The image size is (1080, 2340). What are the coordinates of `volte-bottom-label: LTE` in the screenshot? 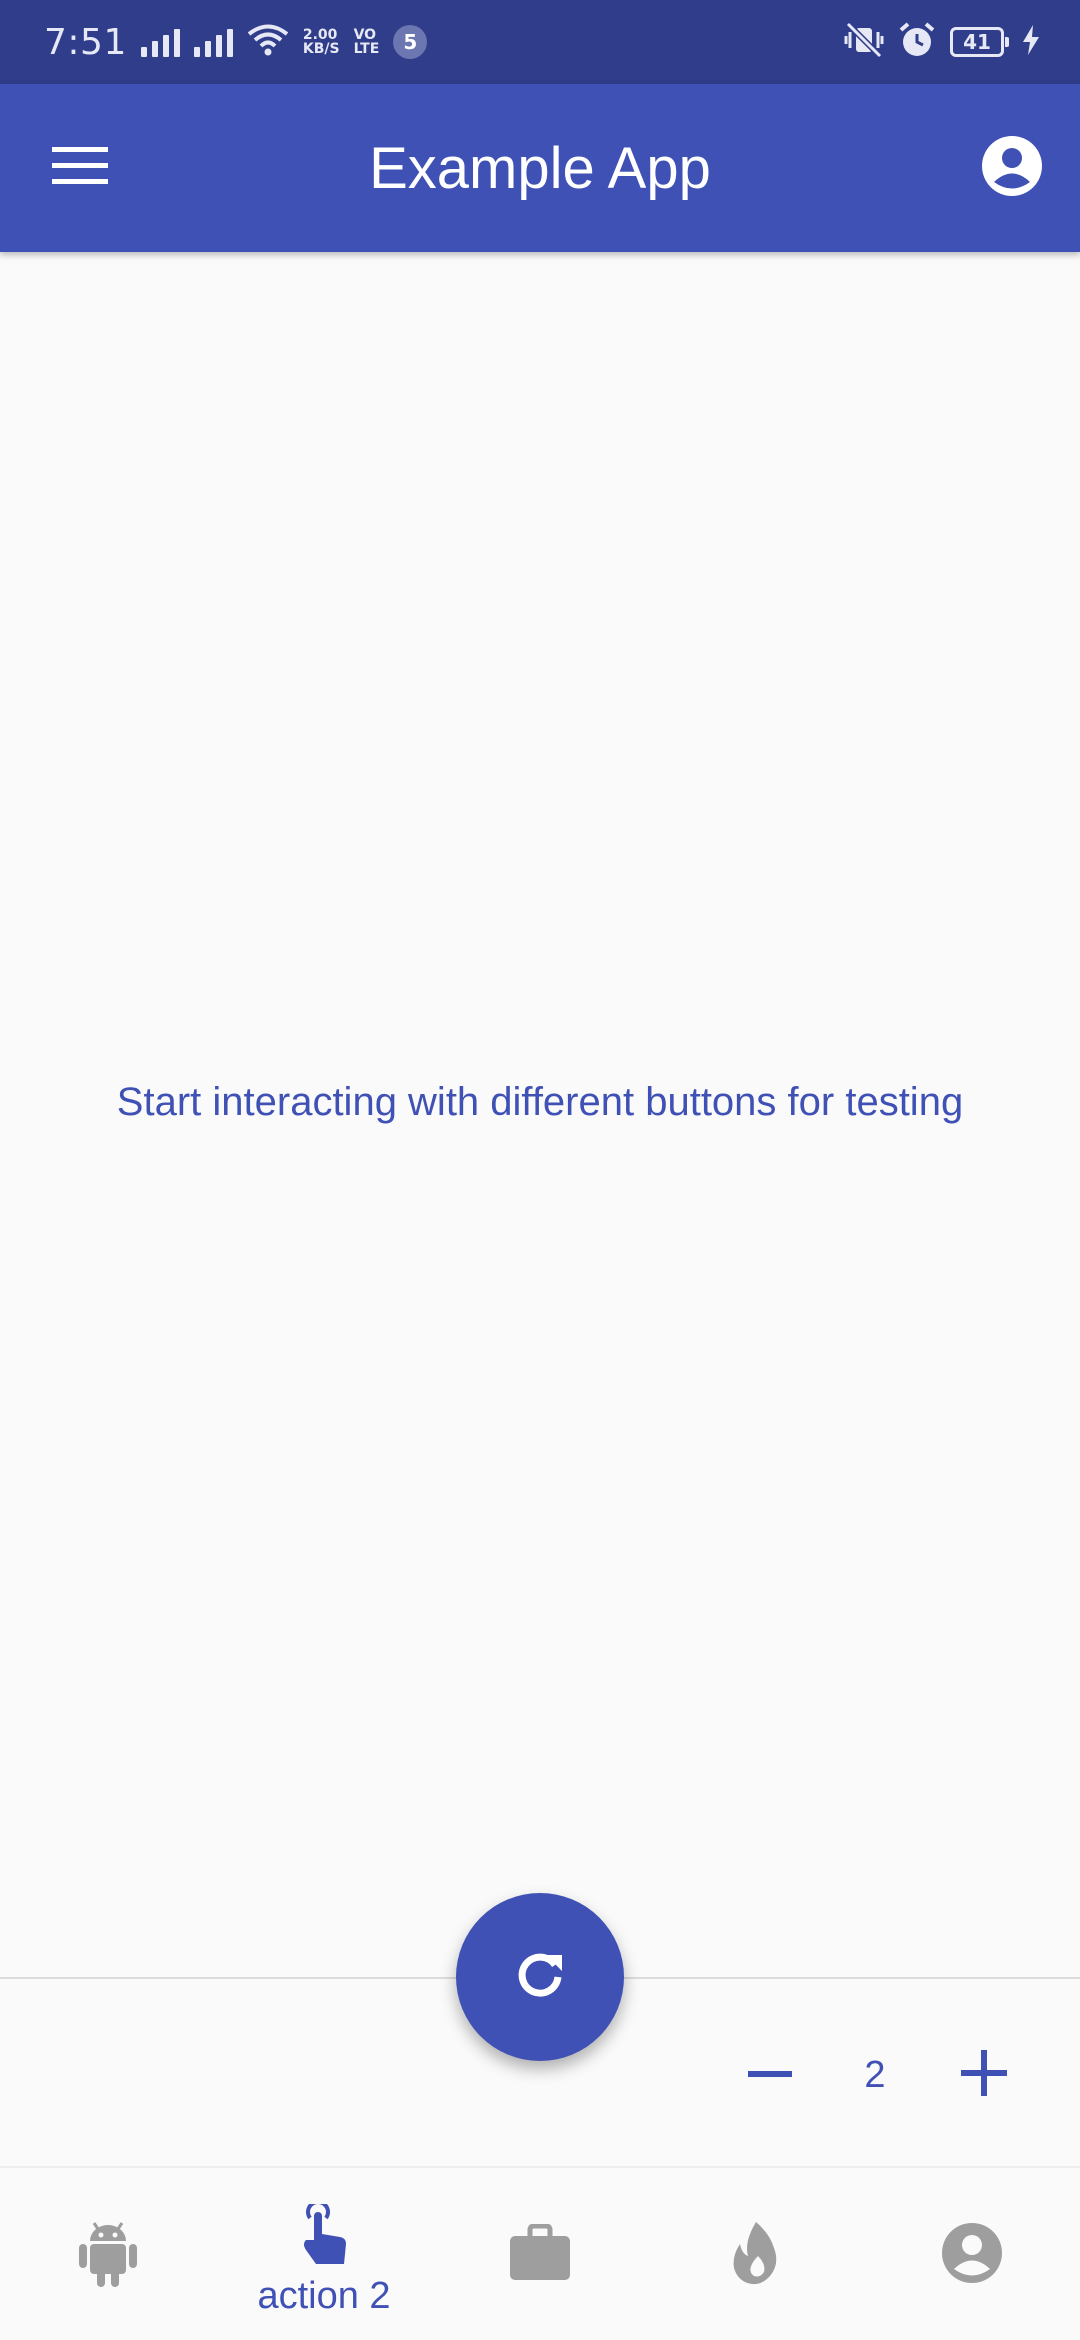 It's located at (366, 49).